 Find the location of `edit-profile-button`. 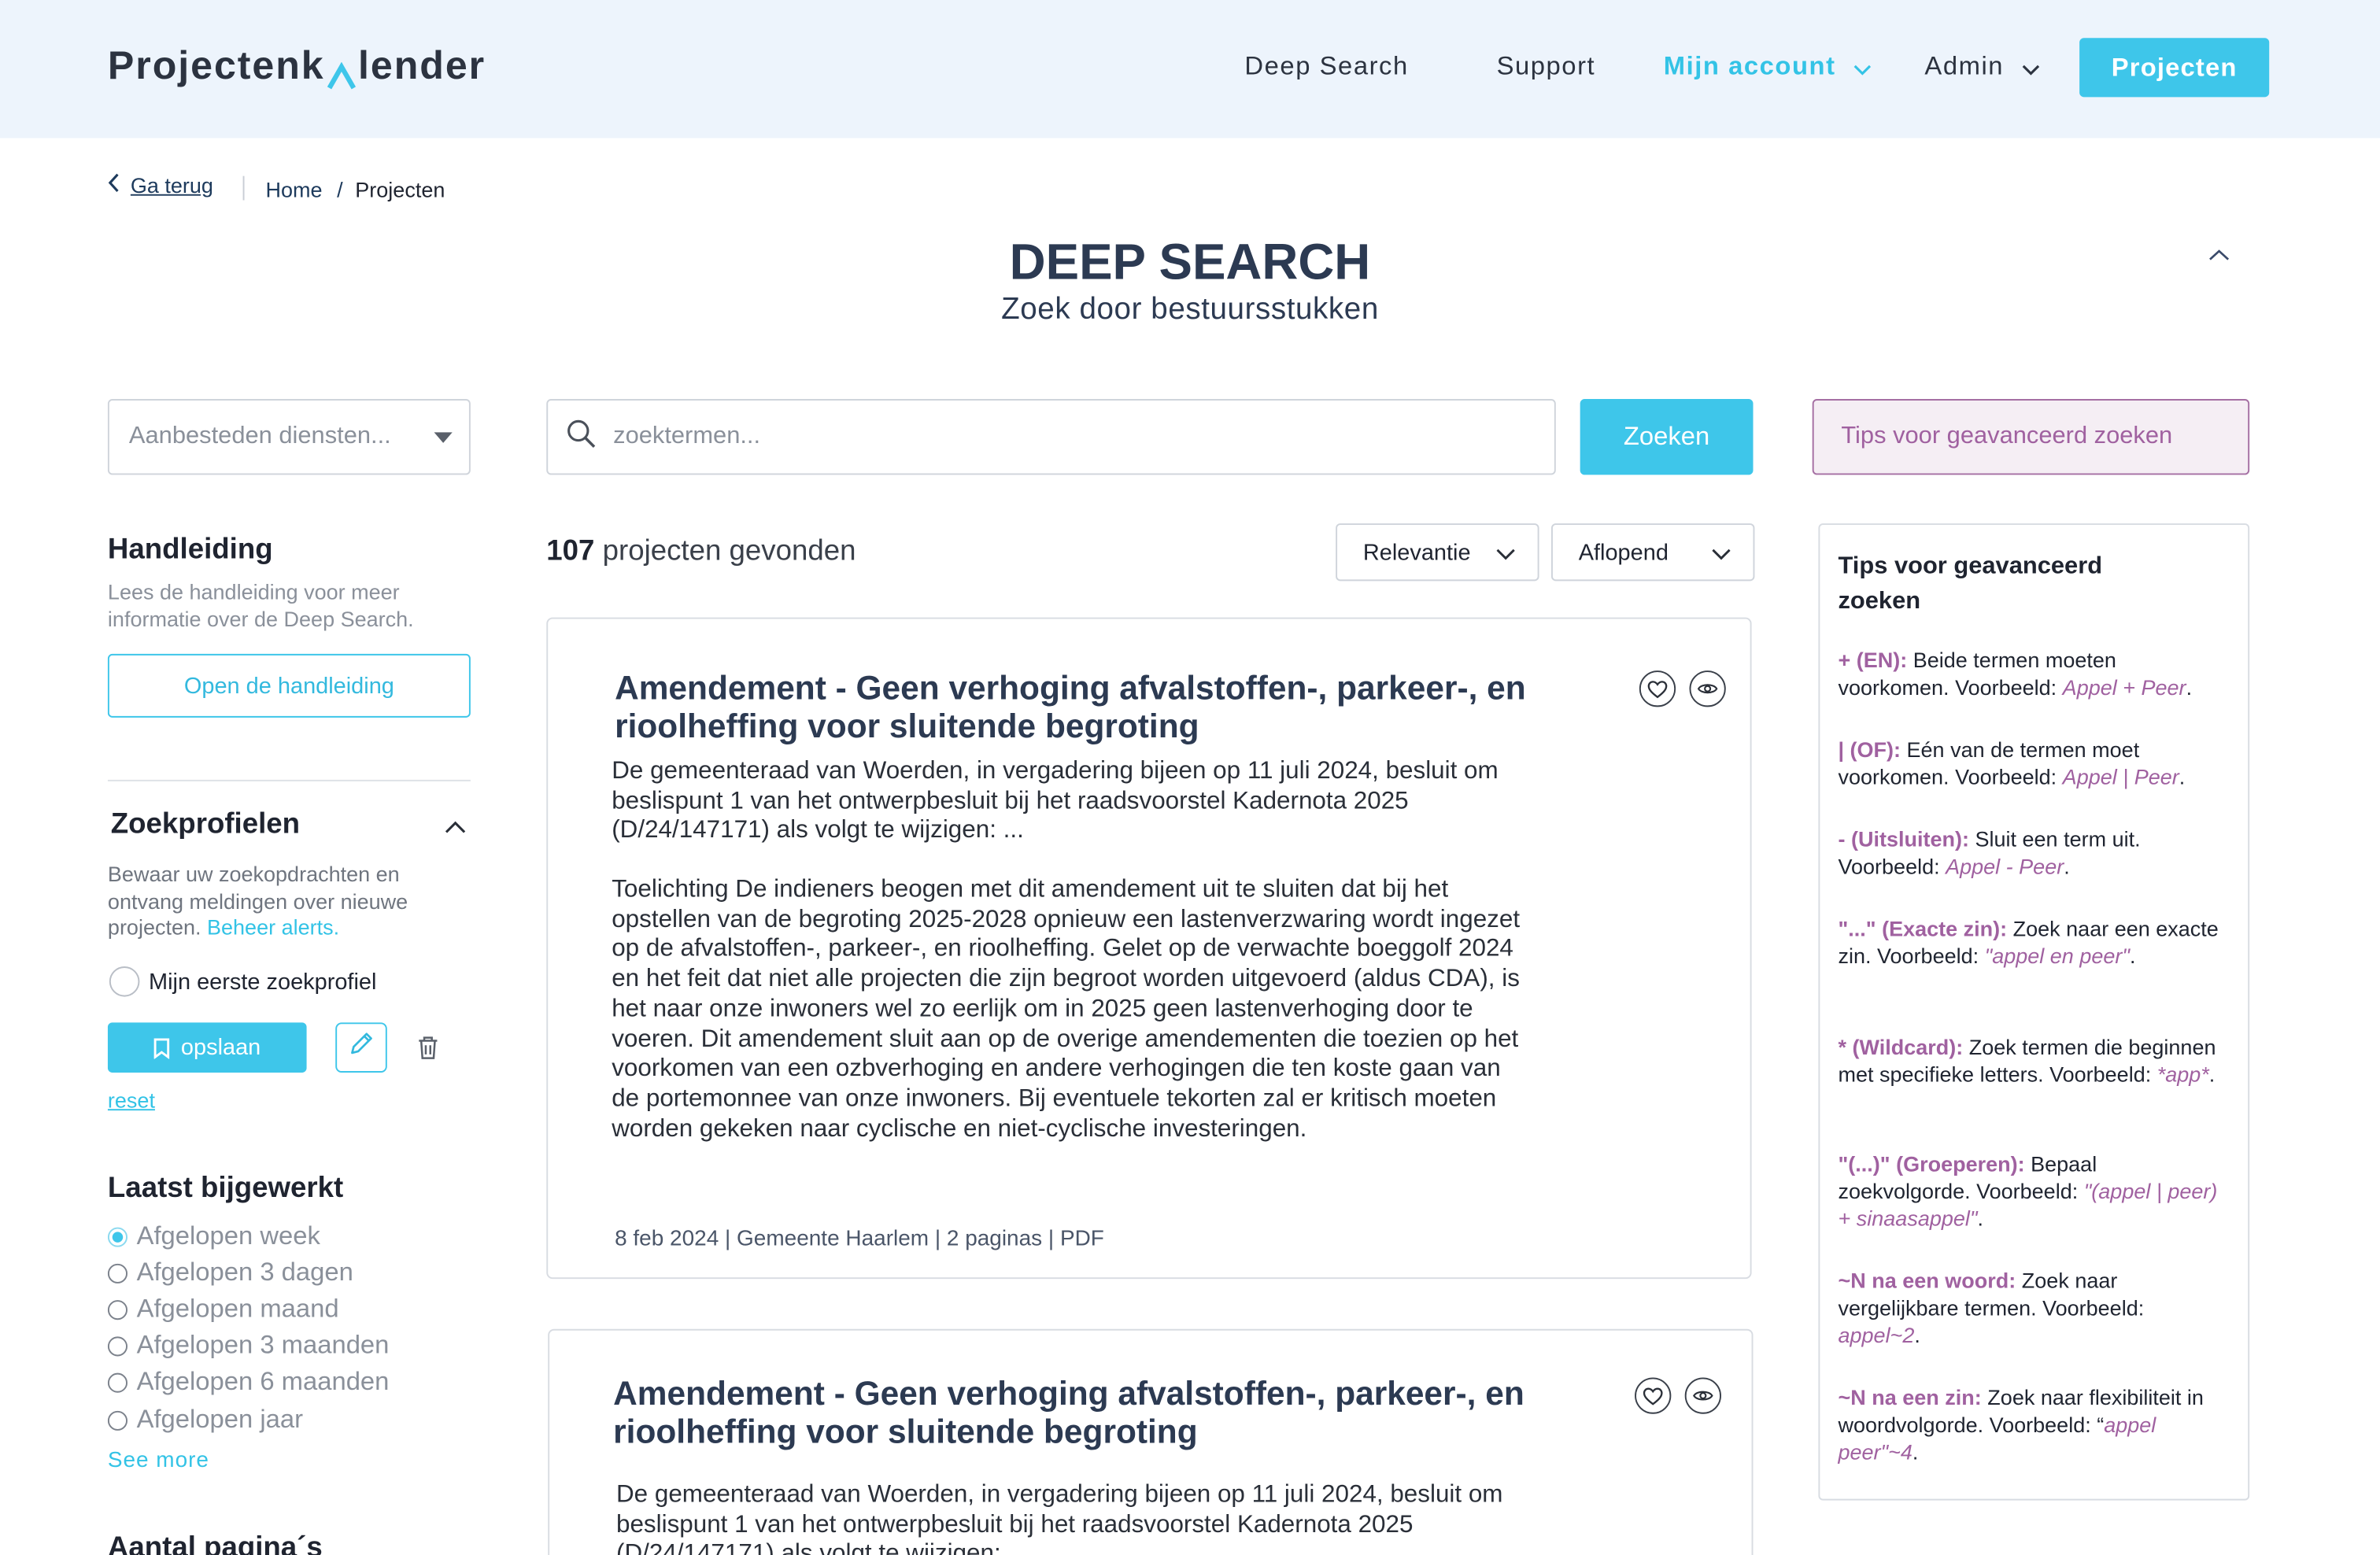

edit-profile-button is located at coordinates (361, 1047).